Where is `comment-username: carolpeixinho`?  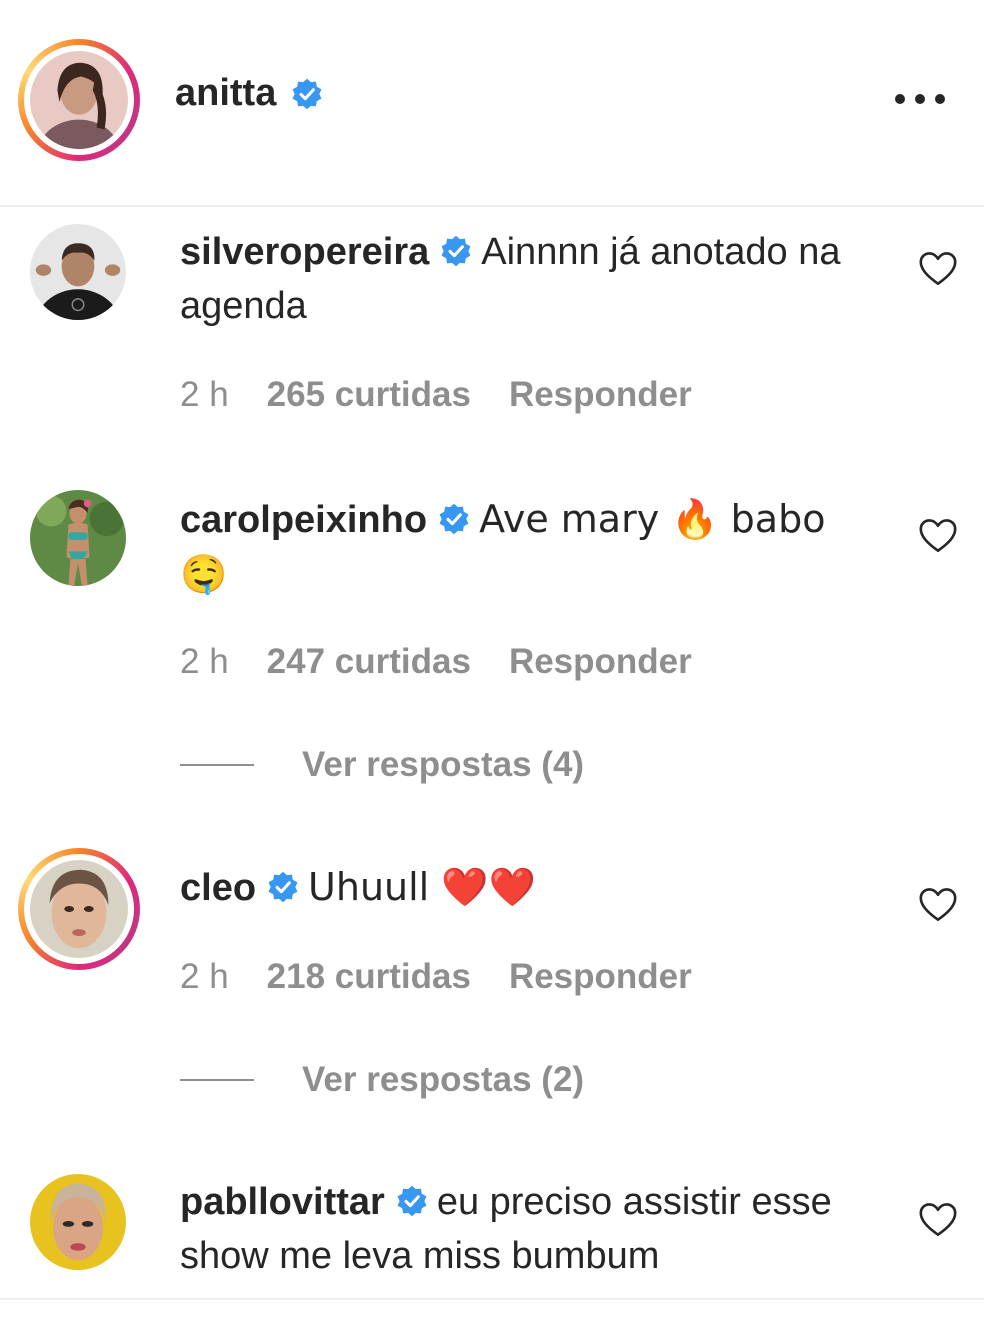
comment-username: carolpeixinho is located at coordinates (303, 520).